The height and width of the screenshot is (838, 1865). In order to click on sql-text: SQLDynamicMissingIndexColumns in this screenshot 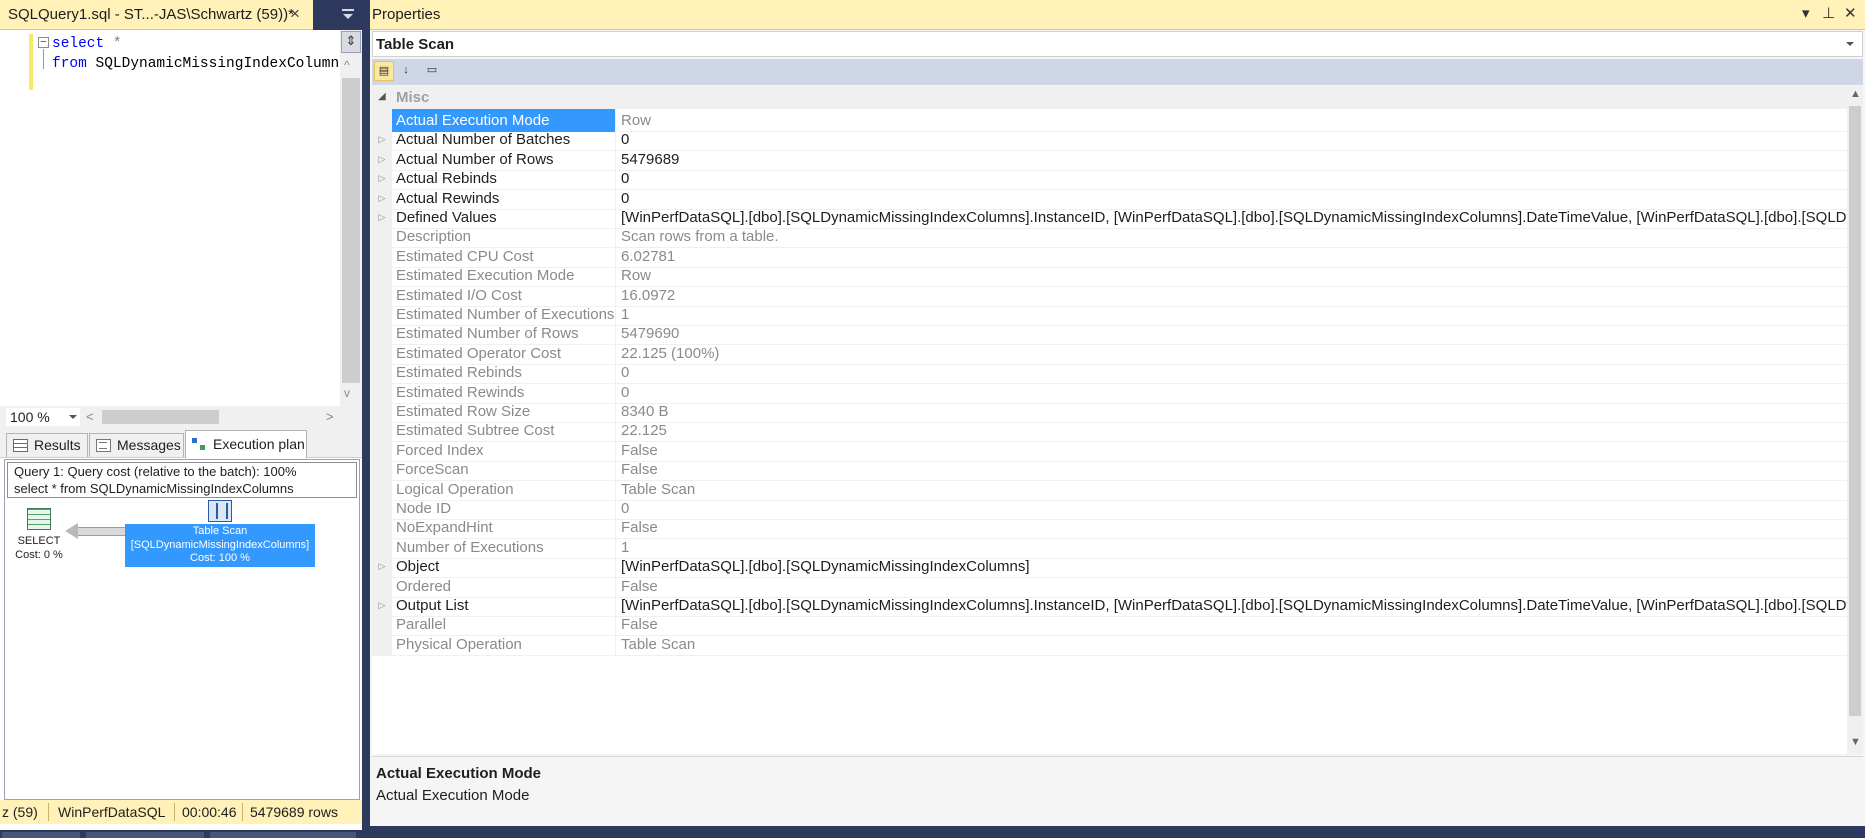, I will do `click(217, 64)`.